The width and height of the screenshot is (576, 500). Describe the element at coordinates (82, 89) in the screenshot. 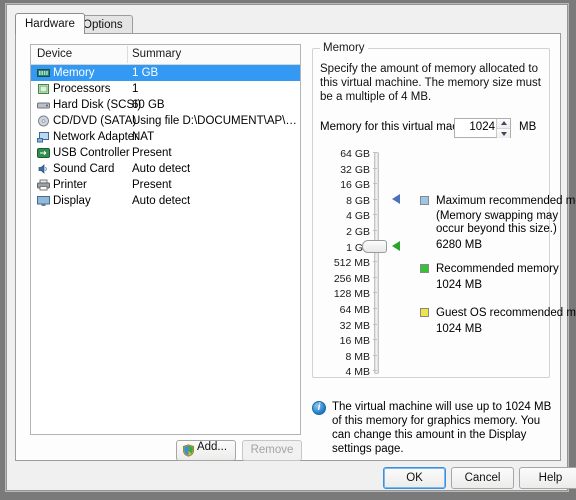

I see `device-name: Processors` at that location.